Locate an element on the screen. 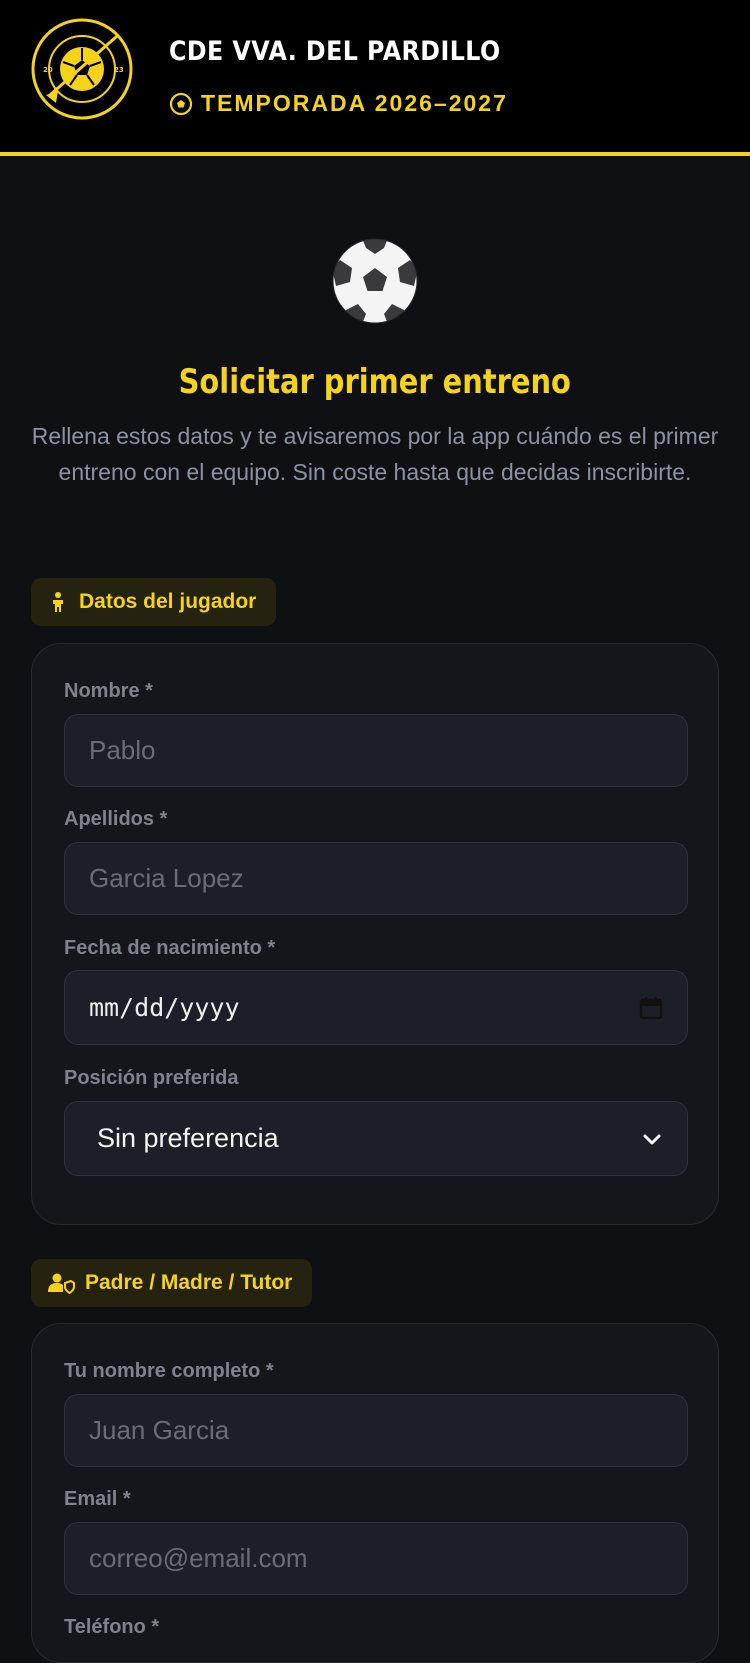 The width and height of the screenshot is (750, 1663). svg-text: 23 is located at coordinates (119, 70).